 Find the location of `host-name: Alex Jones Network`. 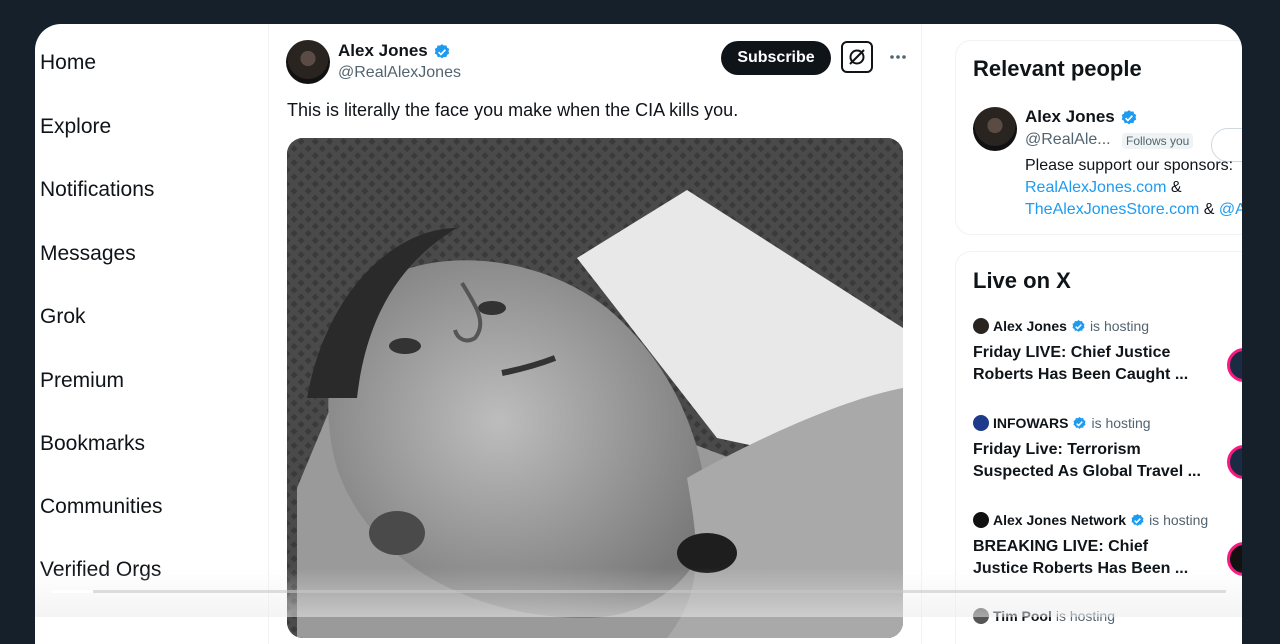

host-name: Alex Jones Network is located at coordinates (1060, 520).